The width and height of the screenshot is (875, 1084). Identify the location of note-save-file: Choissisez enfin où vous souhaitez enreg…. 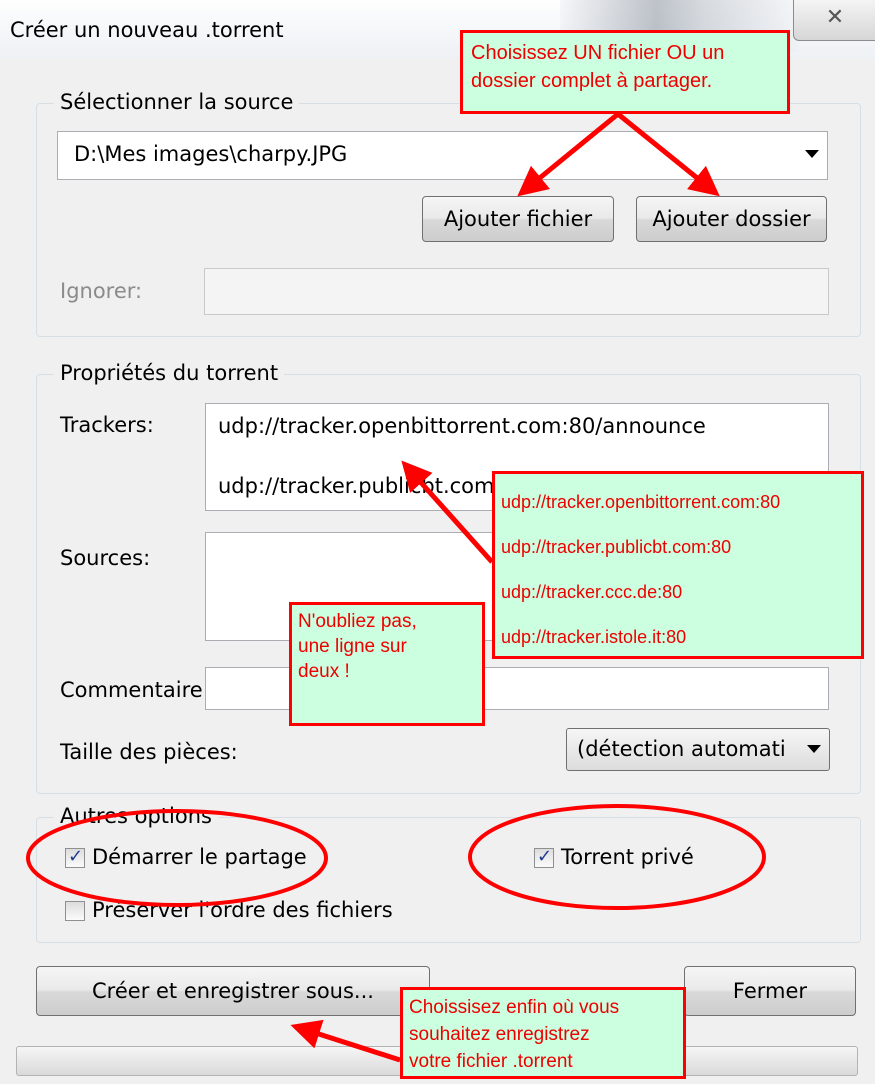
(543, 1033).